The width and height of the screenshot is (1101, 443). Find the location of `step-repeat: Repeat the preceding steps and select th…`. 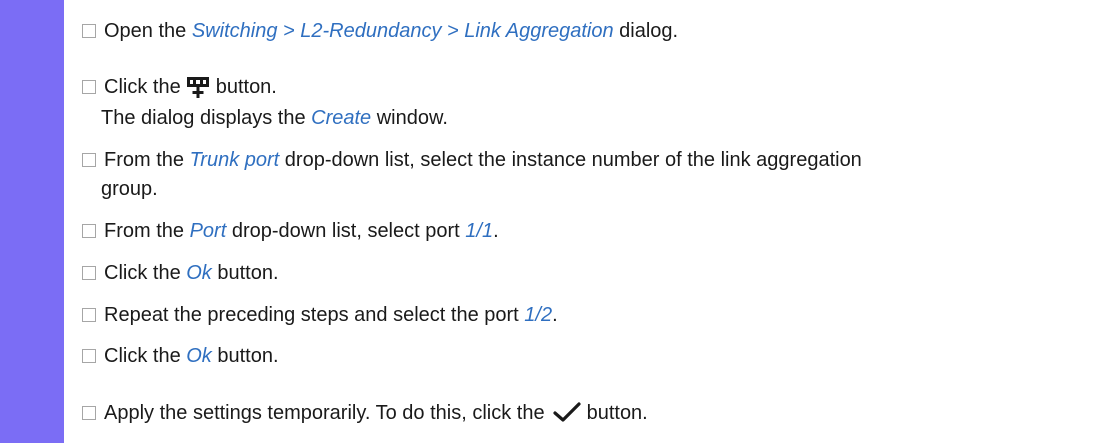

step-repeat: Repeat the preceding steps and select th… is located at coordinates (320, 315).